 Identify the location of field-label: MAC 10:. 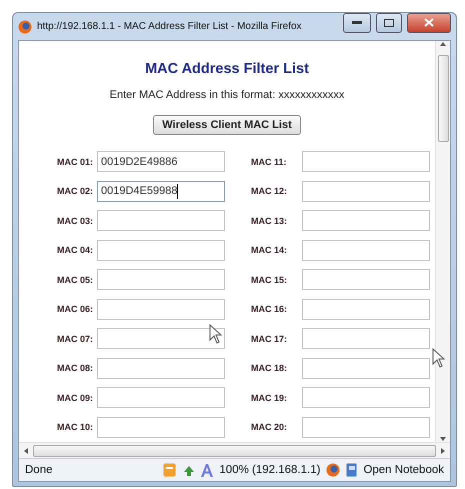
(75, 427).